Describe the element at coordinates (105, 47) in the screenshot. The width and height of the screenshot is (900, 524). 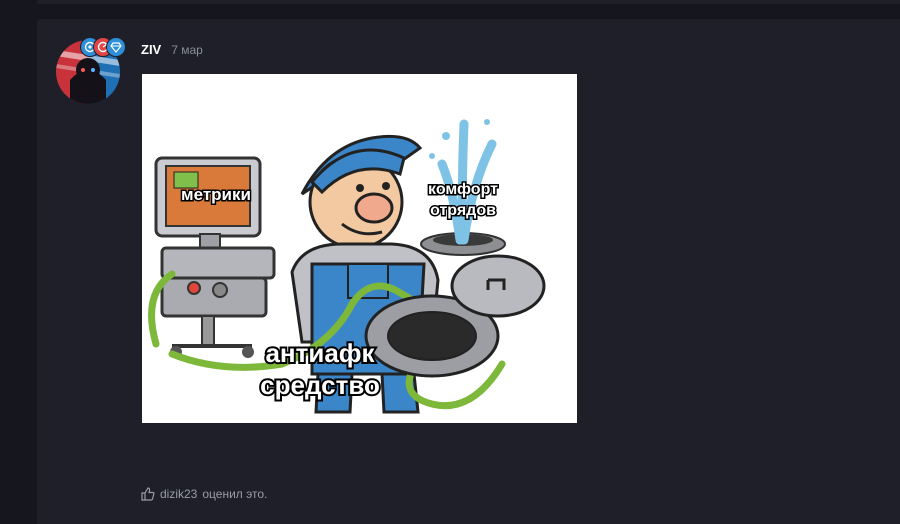
I see `user-badges` at that location.